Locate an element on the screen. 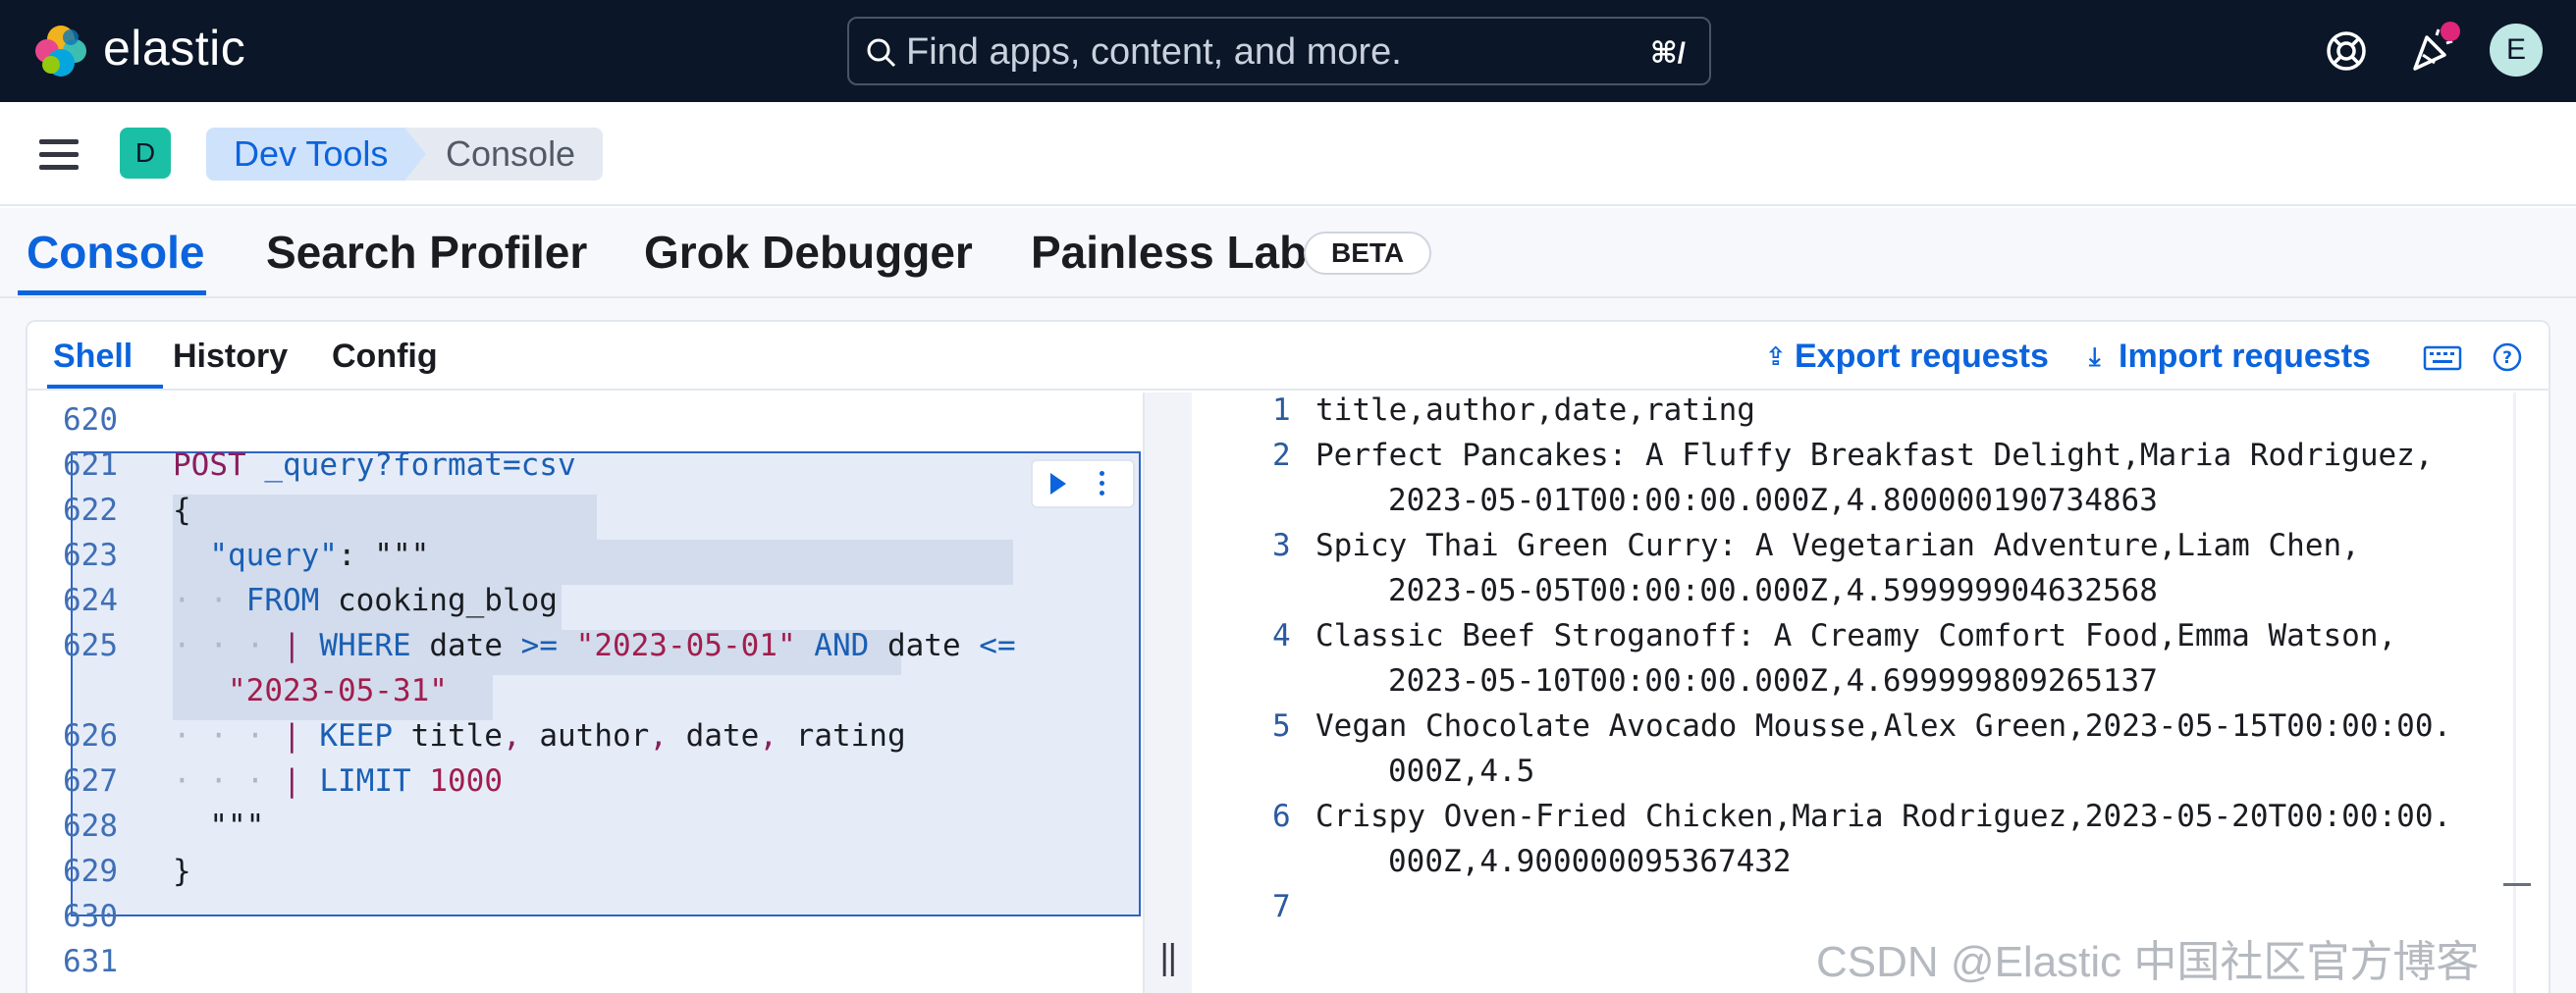 The width and height of the screenshot is (2576, 993). esql-string: "2023-05-31" is located at coordinates (338, 690).